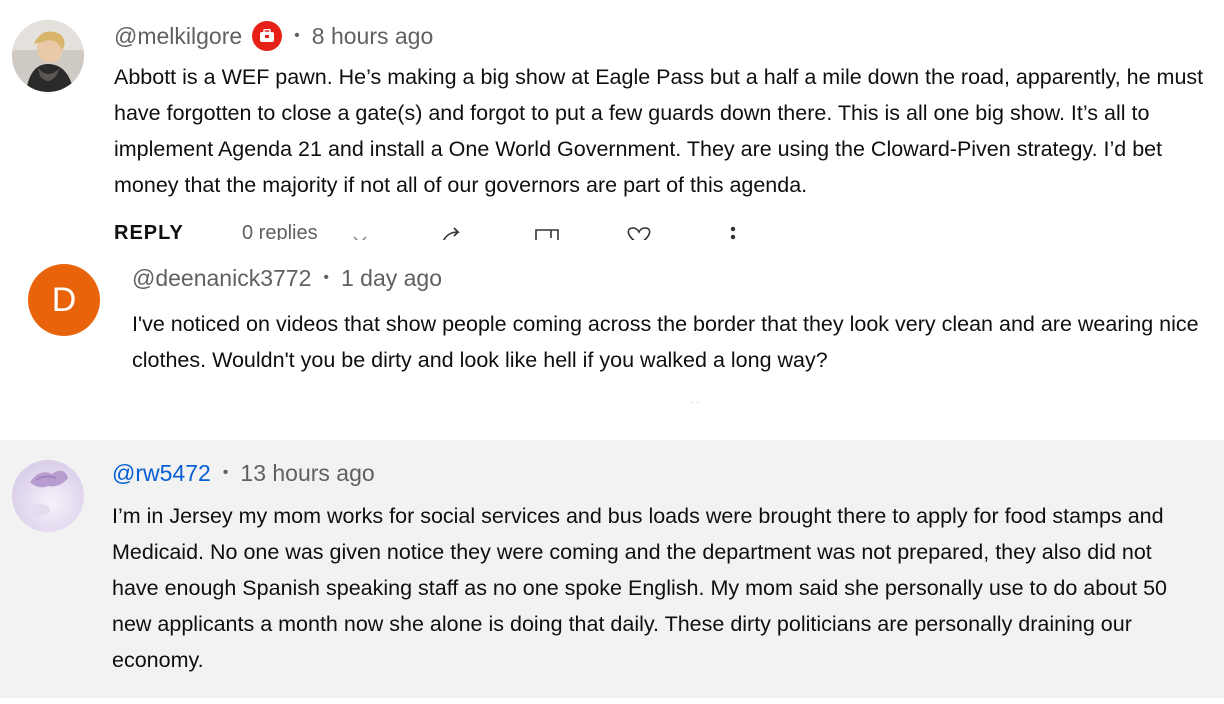  What do you see at coordinates (149, 231) in the screenshot?
I see `reply-button: REPLY` at bounding box center [149, 231].